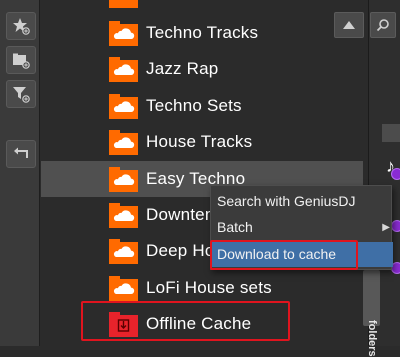 The height and width of the screenshot is (357, 400). Describe the element at coordinates (395, 174) in the screenshot. I see `status-dot` at that location.